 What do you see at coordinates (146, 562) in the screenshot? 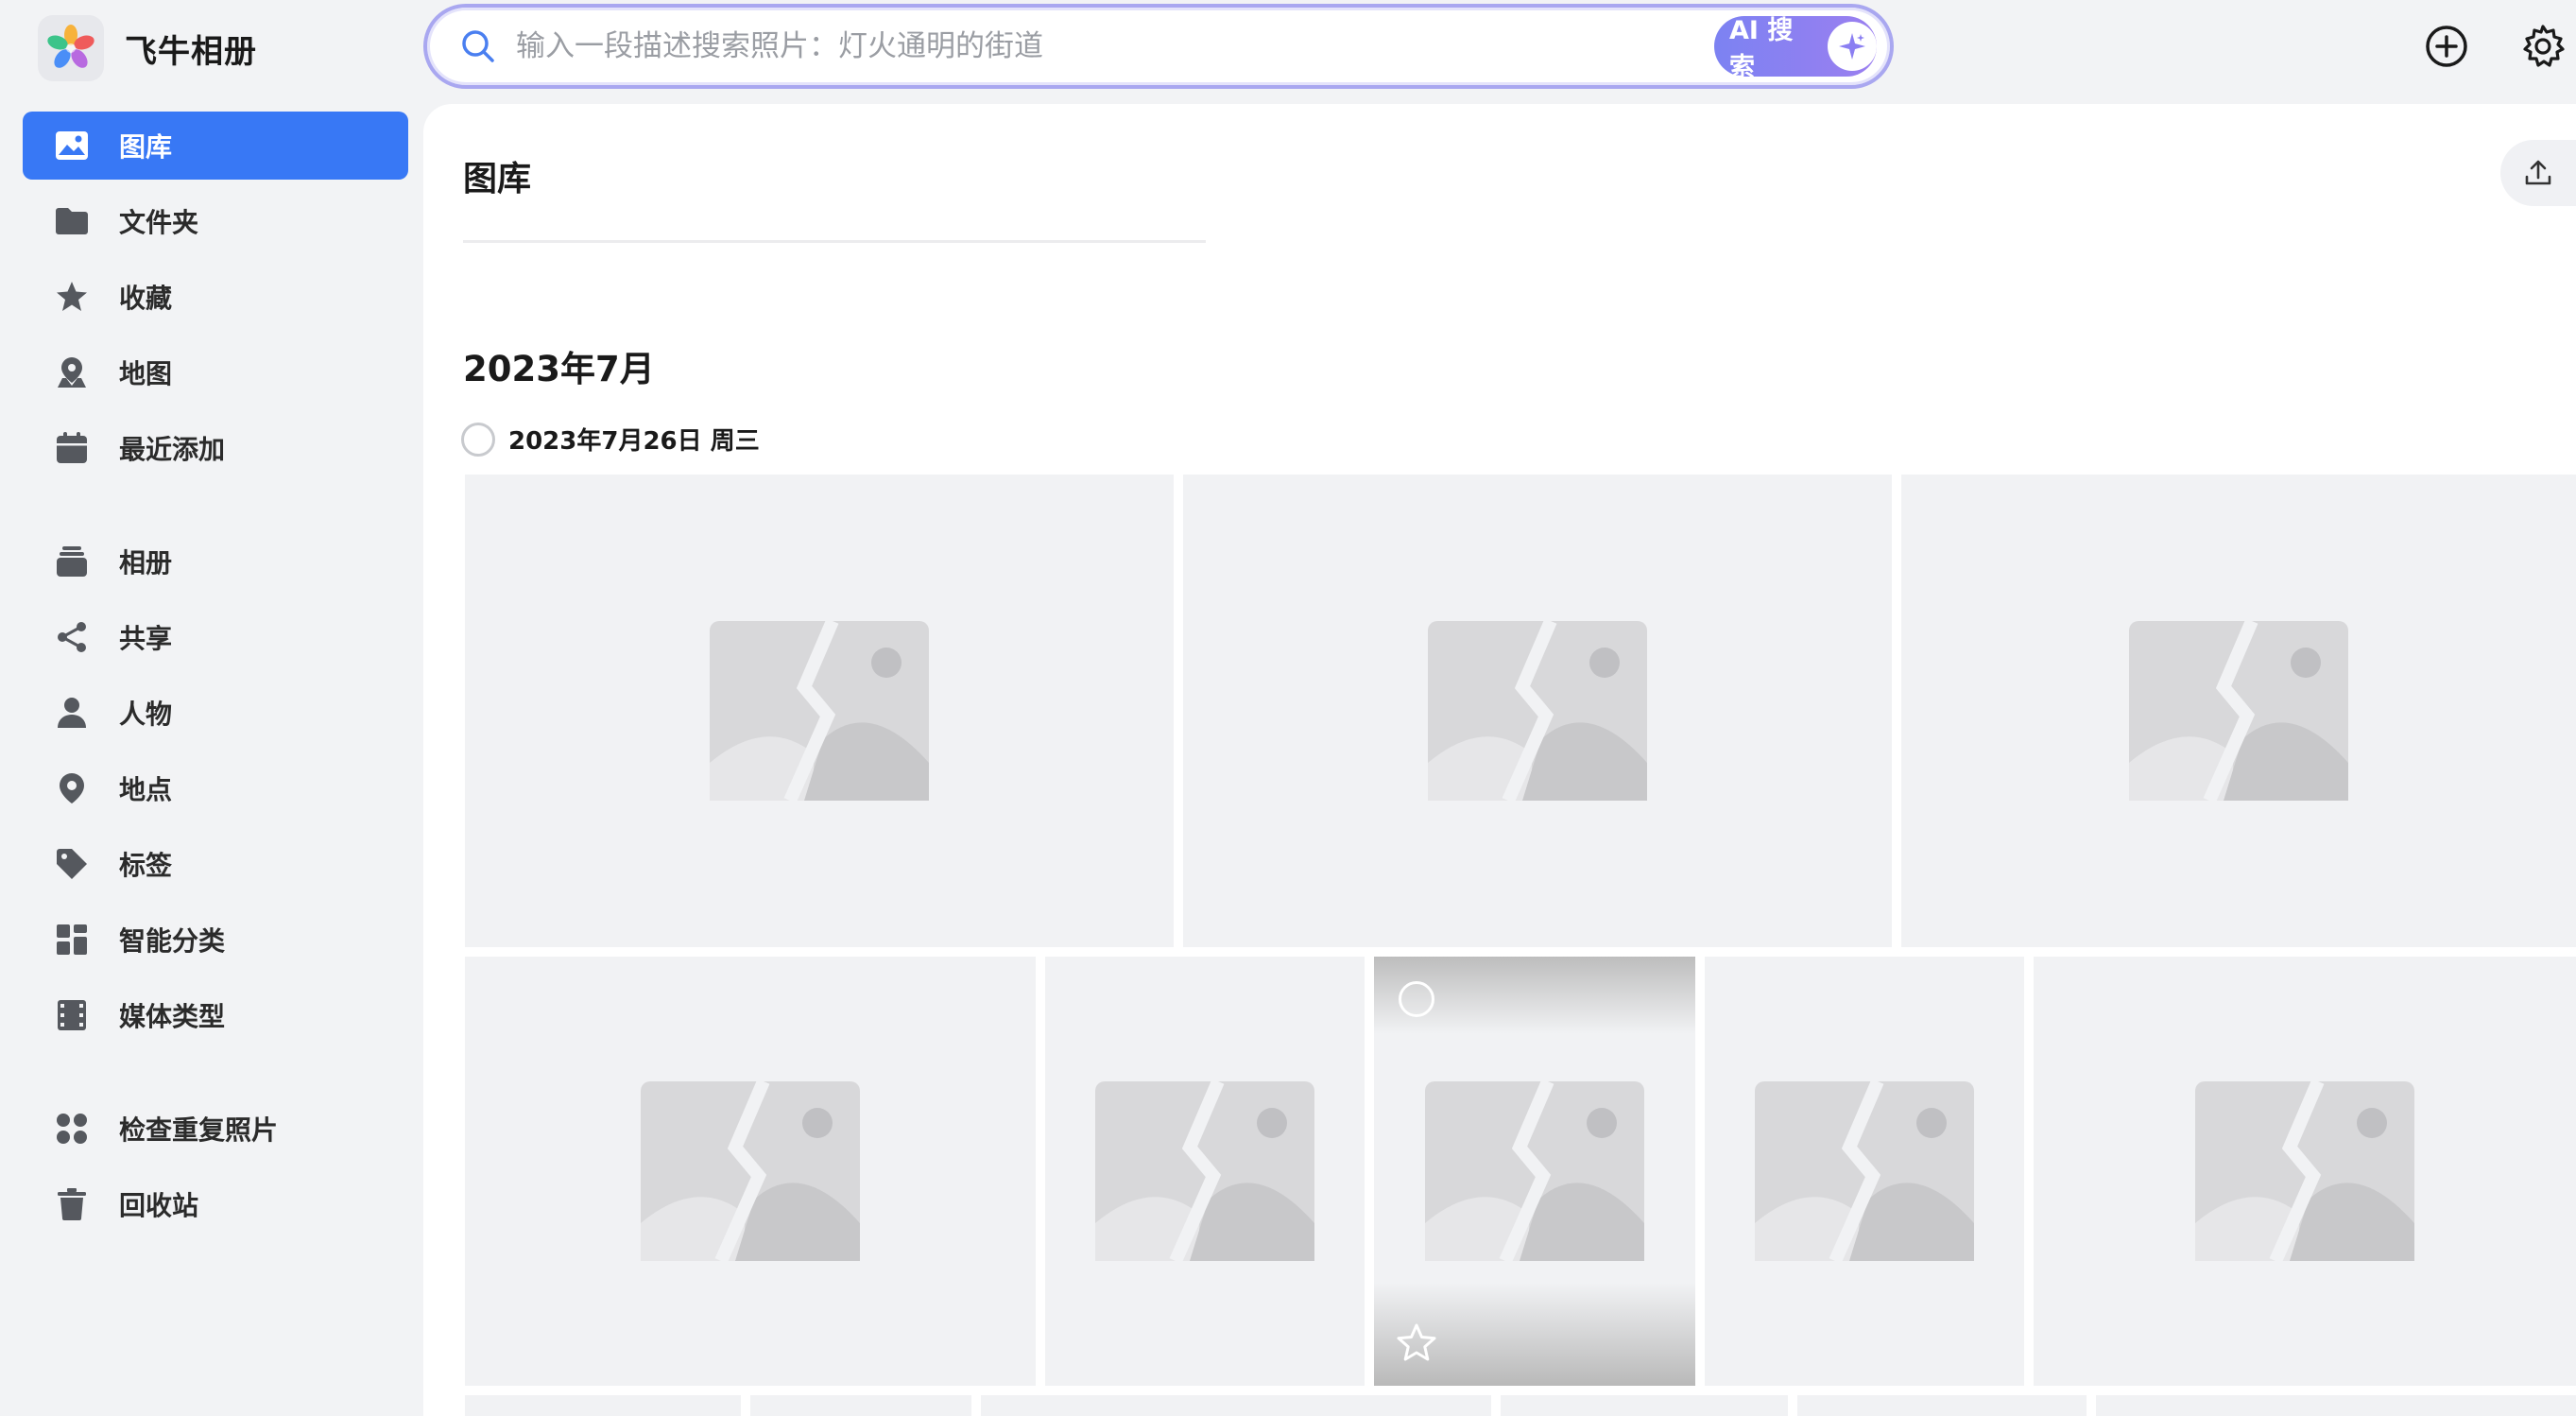
I see `sidebar-item-label: 相册` at bounding box center [146, 562].